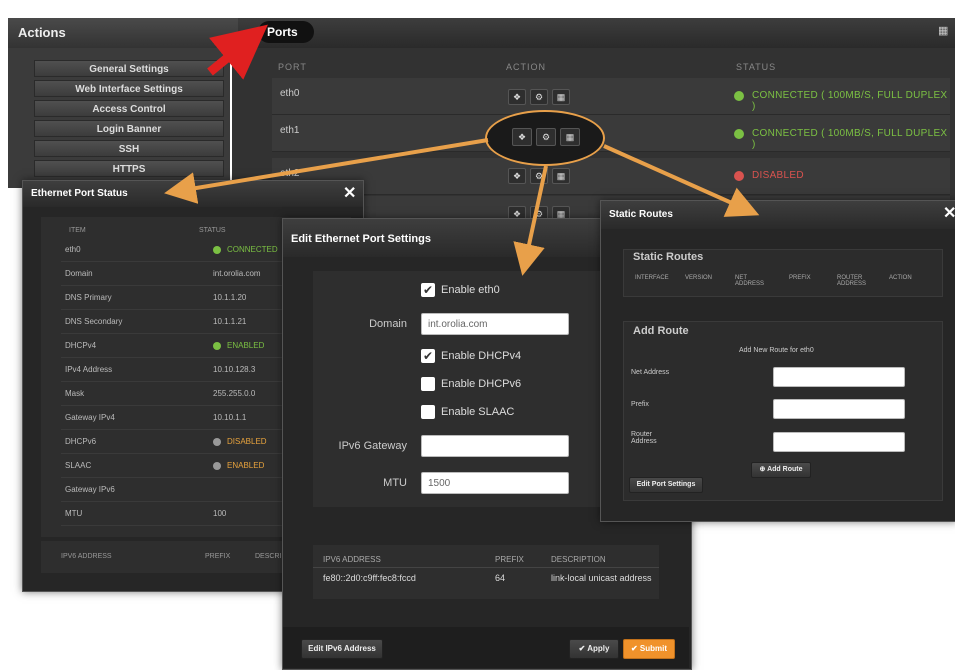 The image size is (955, 670). Describe the element at coordinates (217, 345) in the screenshot. I see `status-dot` at that location.